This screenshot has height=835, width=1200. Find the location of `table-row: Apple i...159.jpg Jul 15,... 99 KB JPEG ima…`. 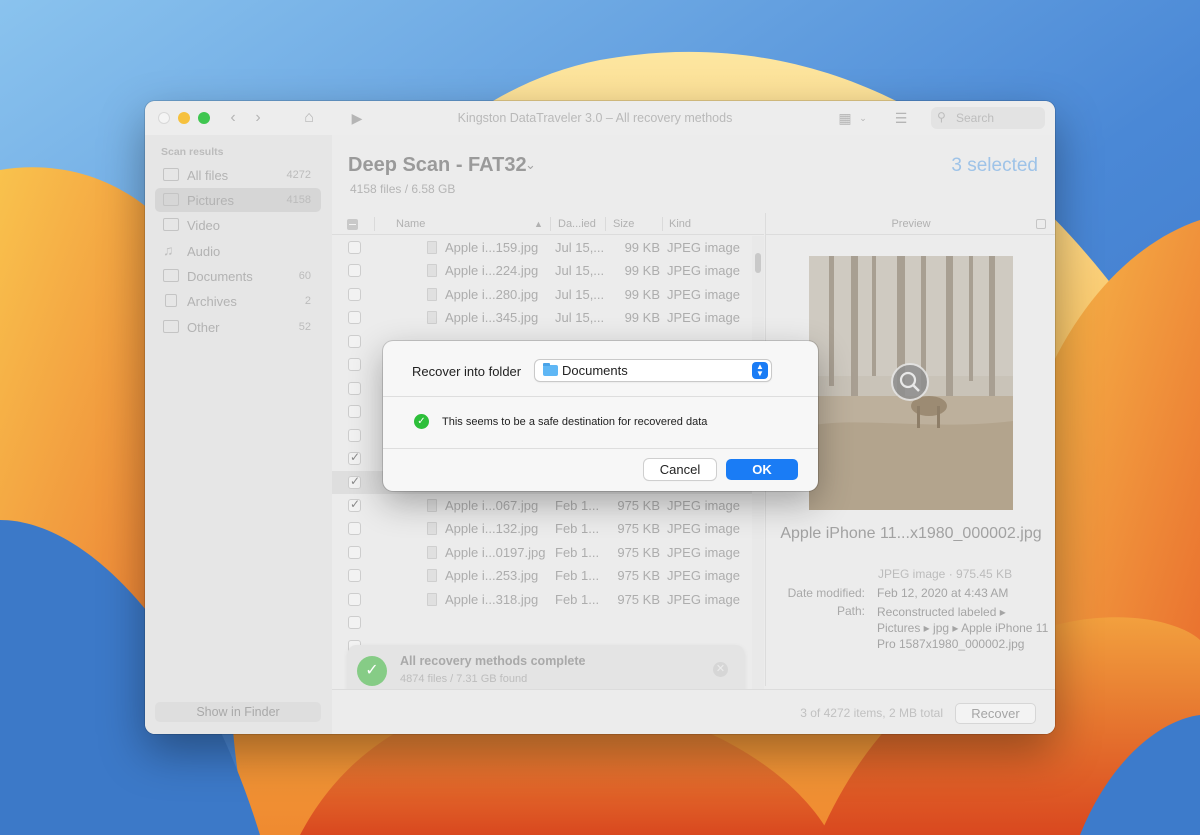

table-row: Apple i...159.jpg Jul 15,... 99 KB JPEG ima… is located at coordinates (542, 247).